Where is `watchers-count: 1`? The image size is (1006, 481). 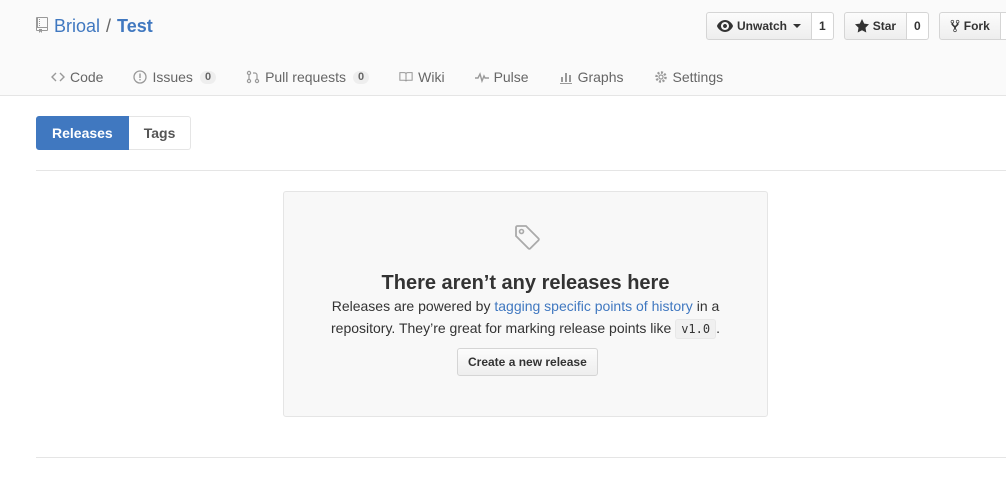 watchers-count: 1 is located at coordinates (823, 26).